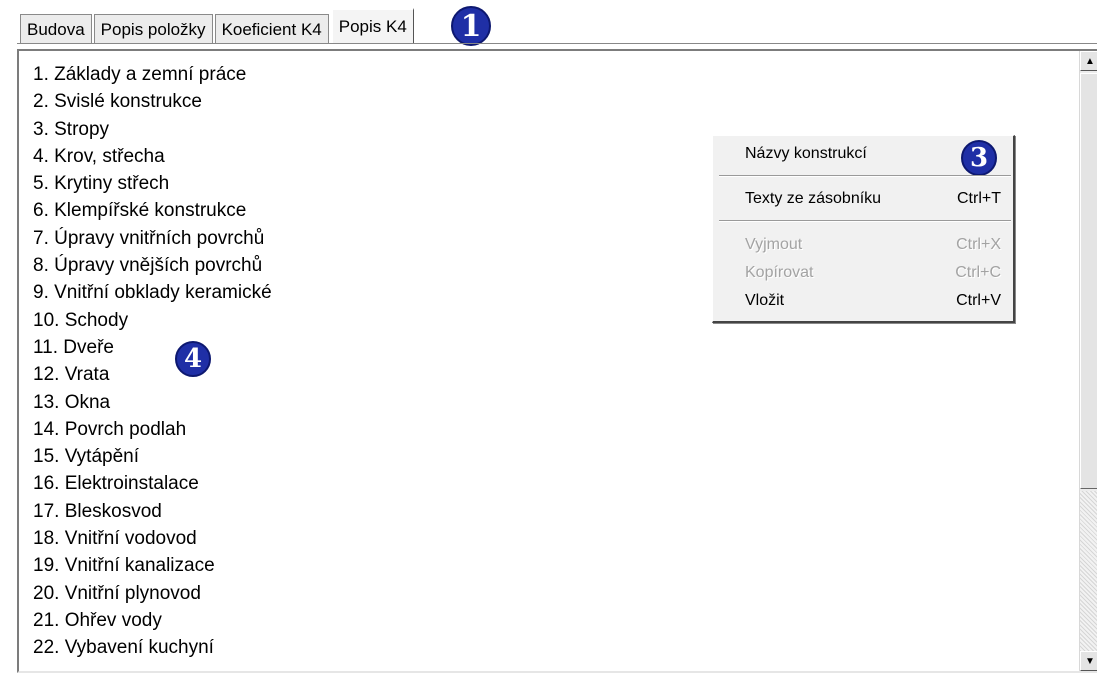  Describe the element at coordinates (471, 26) in the screenshot. I see `callout-badge-1: 1` at that location.